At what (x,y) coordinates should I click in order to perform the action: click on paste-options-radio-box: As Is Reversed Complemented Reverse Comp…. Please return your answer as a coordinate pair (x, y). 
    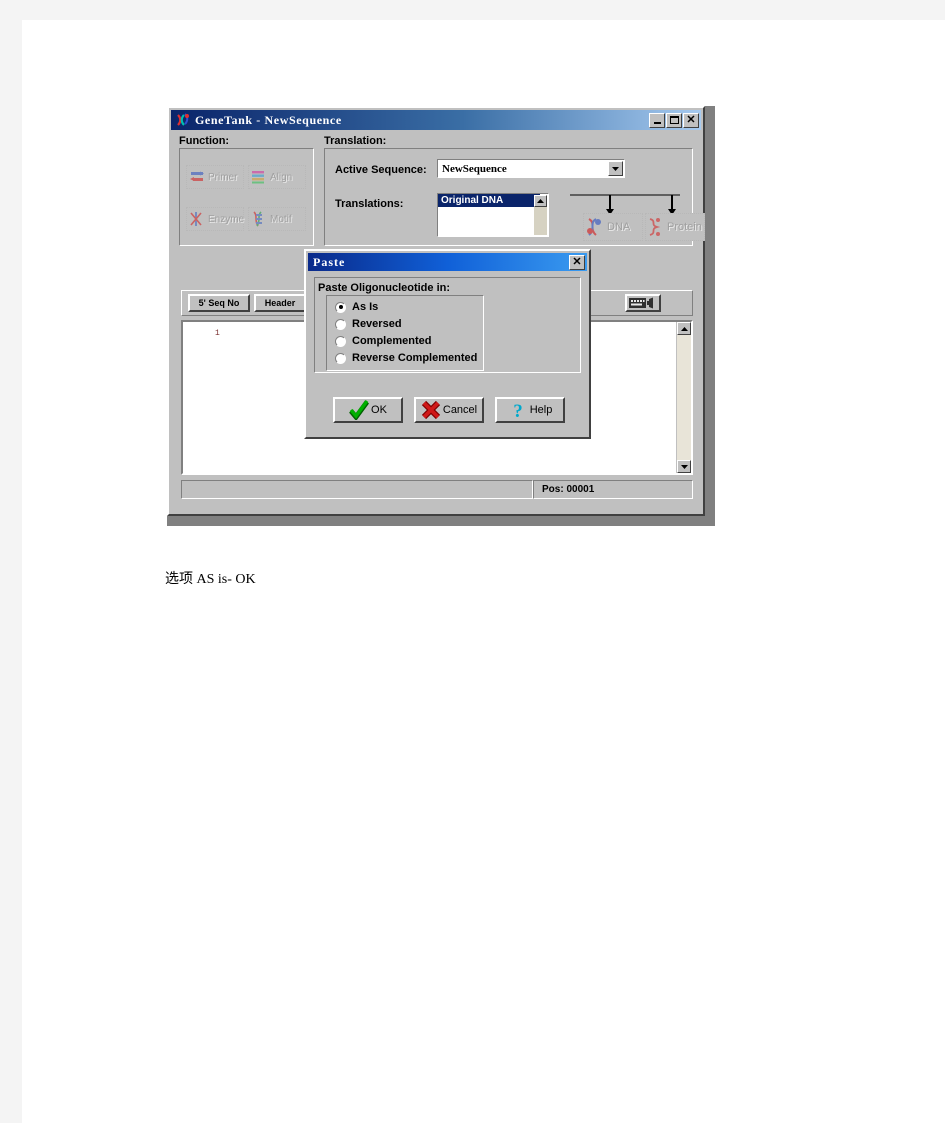
    Looking at the image, I should click on (405, 333).